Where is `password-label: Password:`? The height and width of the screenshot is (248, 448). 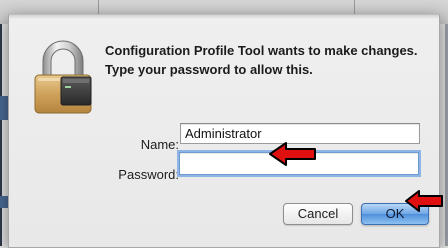
password-label: Password: is located at coordinates (148, 174).